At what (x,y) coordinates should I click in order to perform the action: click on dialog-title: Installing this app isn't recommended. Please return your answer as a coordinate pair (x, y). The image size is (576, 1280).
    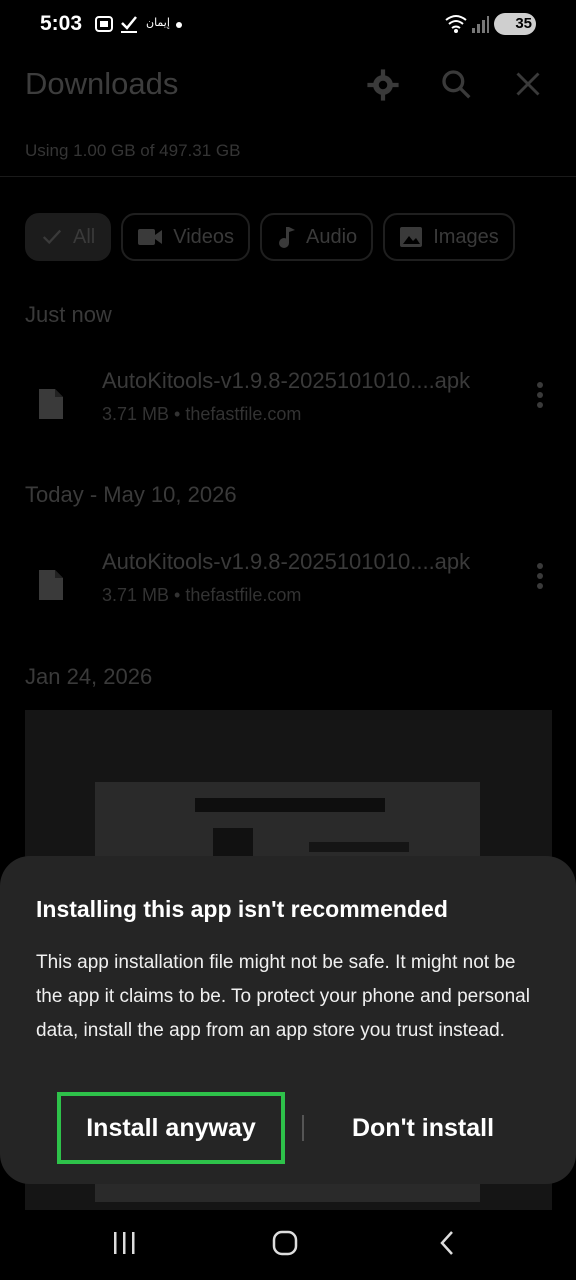
    Looking at the image, I should click on (242, 909).